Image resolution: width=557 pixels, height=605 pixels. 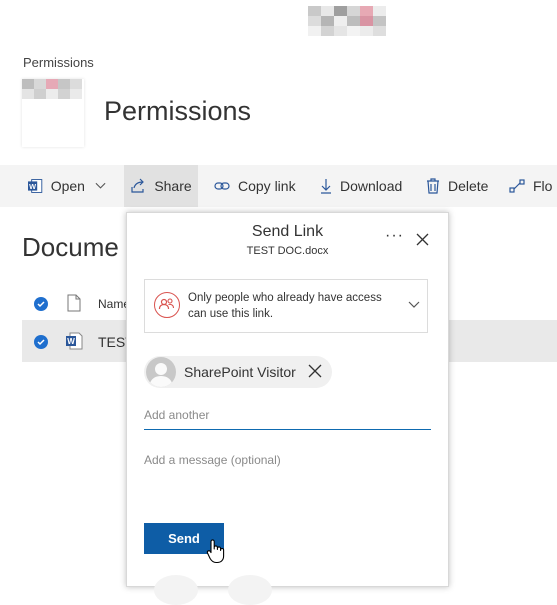 I want to click on delete-button: Delete, so click(x=457, y=186).